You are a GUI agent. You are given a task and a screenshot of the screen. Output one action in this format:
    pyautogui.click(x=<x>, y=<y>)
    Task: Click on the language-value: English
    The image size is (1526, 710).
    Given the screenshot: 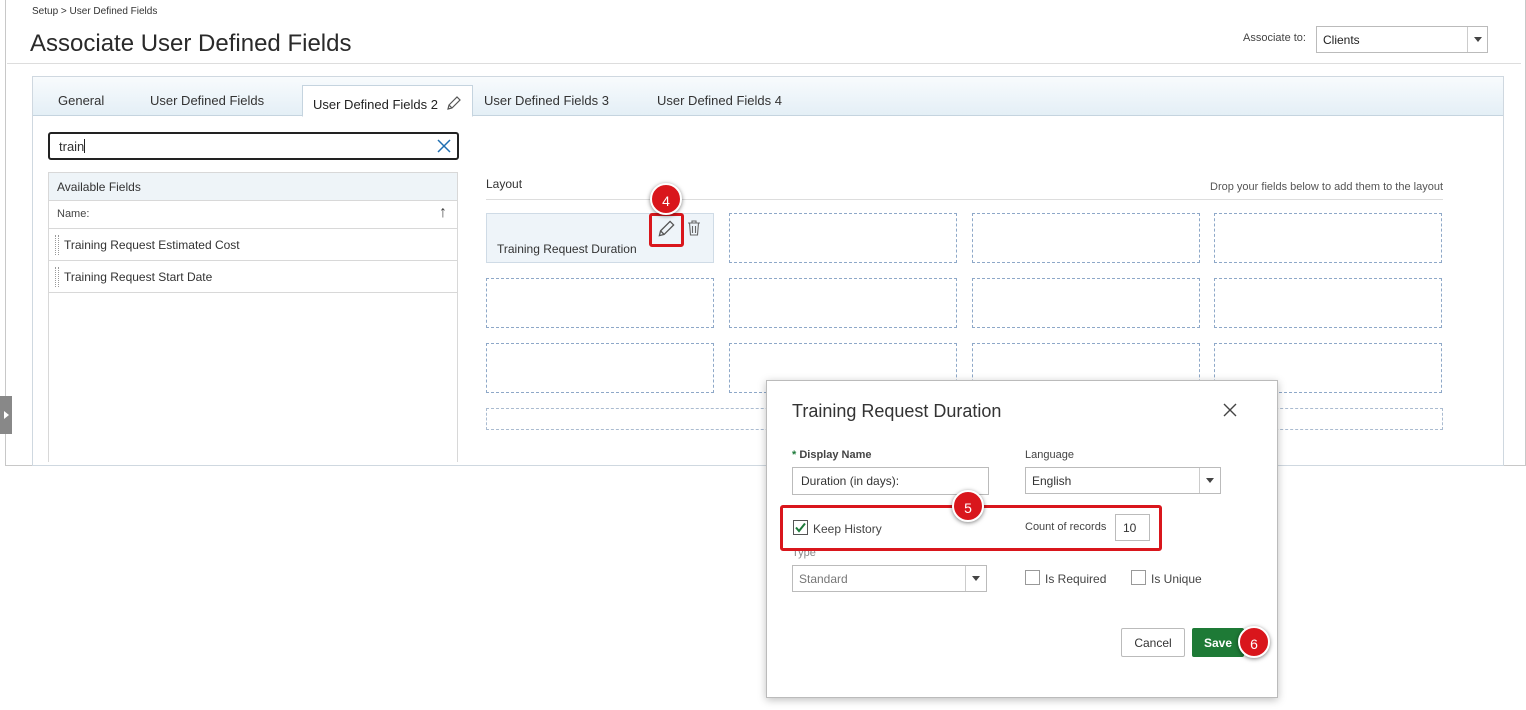 What is the action you would take?
    pyautogui.click(x=1052, y=481)
    